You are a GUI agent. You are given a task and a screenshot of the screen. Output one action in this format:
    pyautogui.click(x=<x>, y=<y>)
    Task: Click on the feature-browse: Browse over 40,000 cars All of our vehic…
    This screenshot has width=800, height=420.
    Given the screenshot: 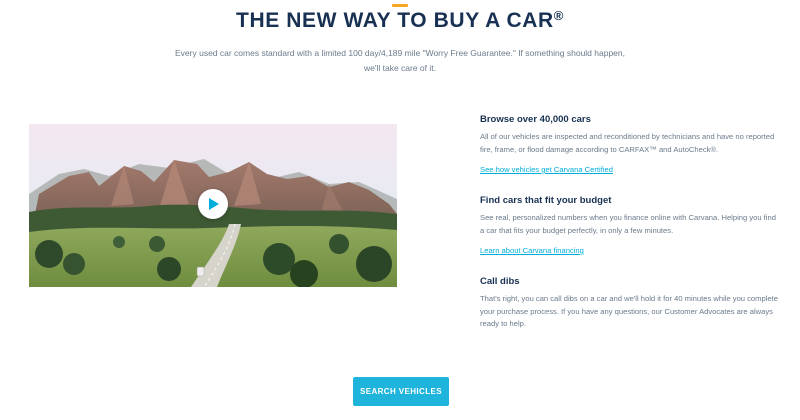 What is the action you would take?
    pyautogui.click(x=630, y=145)
    